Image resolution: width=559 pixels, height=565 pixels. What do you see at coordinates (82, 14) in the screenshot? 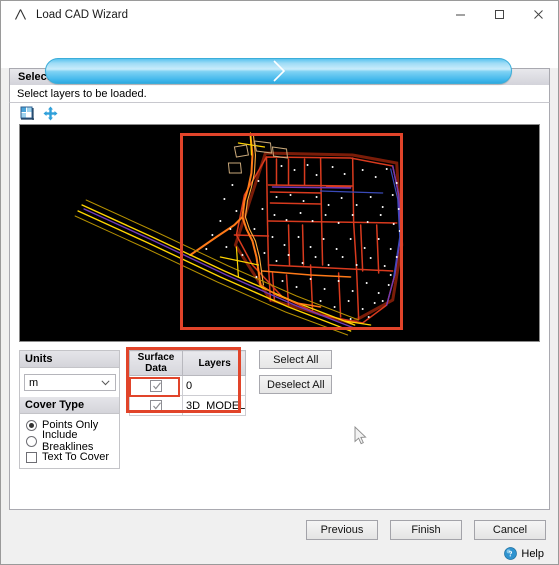
I see `window-title: Load CAD Wizard` at bounding box center [82, 14].